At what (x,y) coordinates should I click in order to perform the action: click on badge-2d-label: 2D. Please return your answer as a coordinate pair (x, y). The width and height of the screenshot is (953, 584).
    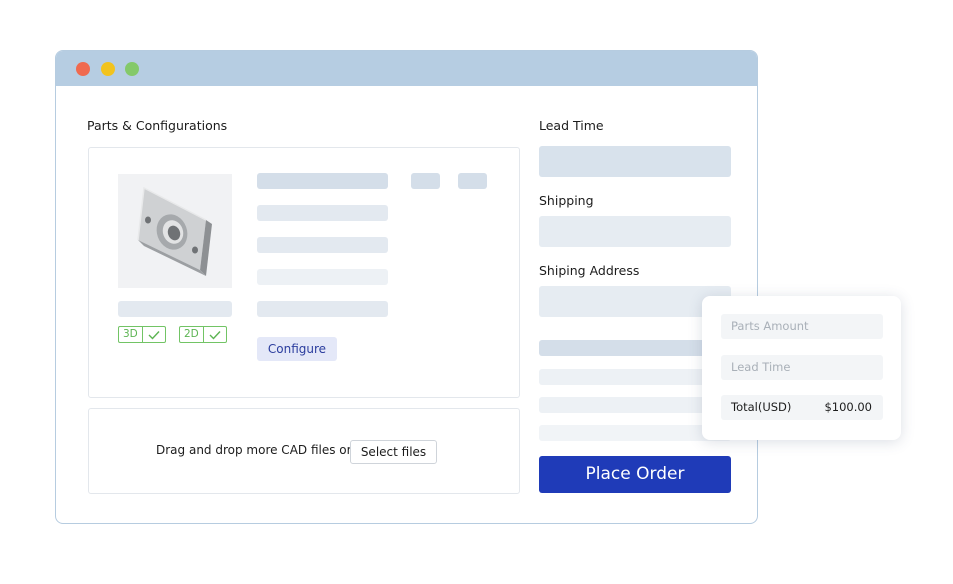
    Looking at the image, I should click on (192, 334).